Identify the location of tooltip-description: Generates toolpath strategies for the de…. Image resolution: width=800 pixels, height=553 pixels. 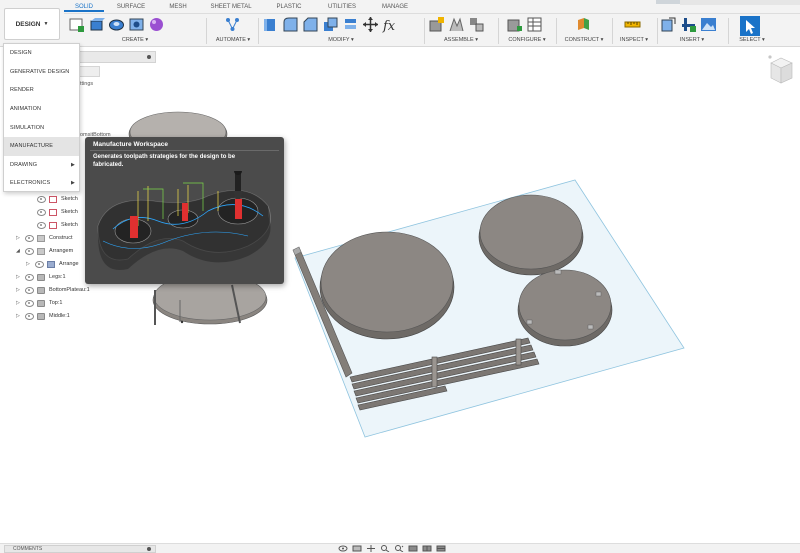
(164, 161).